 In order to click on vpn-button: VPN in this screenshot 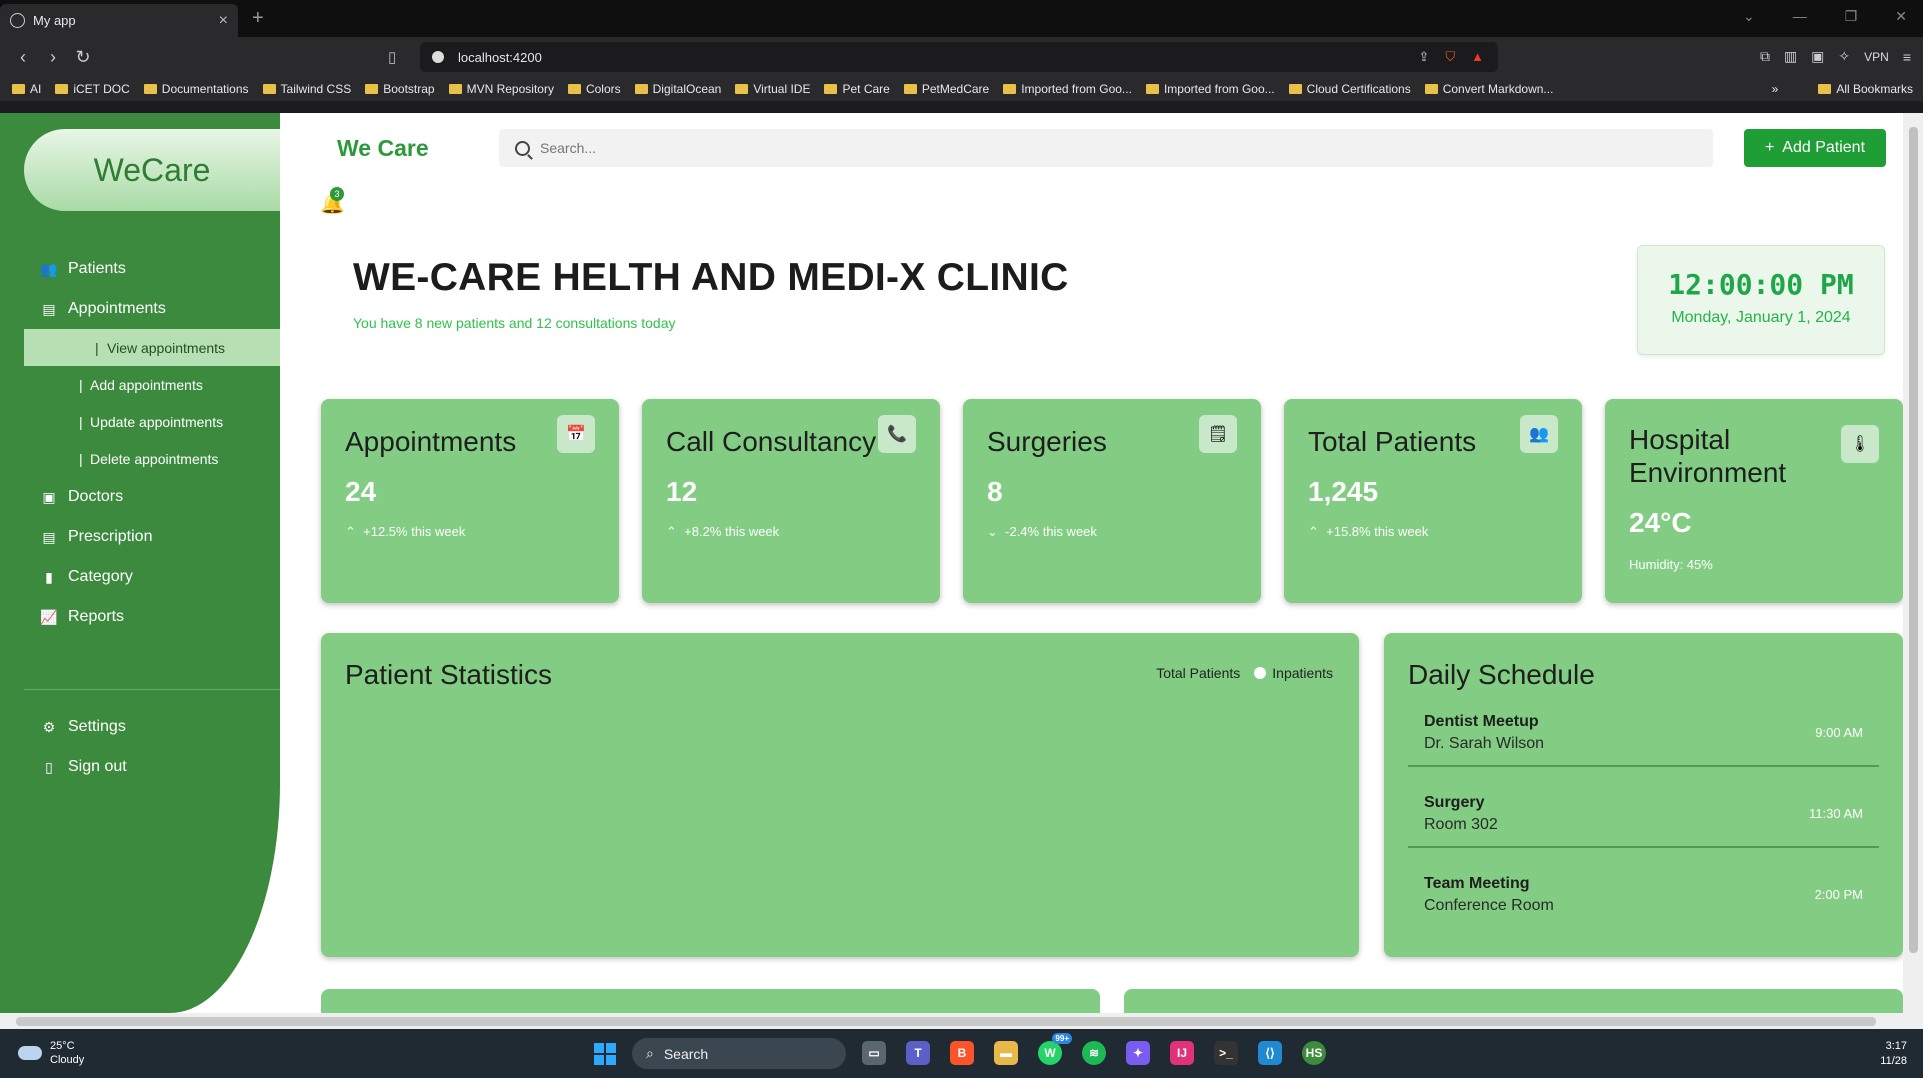, I will do `click(1876, 57)`.